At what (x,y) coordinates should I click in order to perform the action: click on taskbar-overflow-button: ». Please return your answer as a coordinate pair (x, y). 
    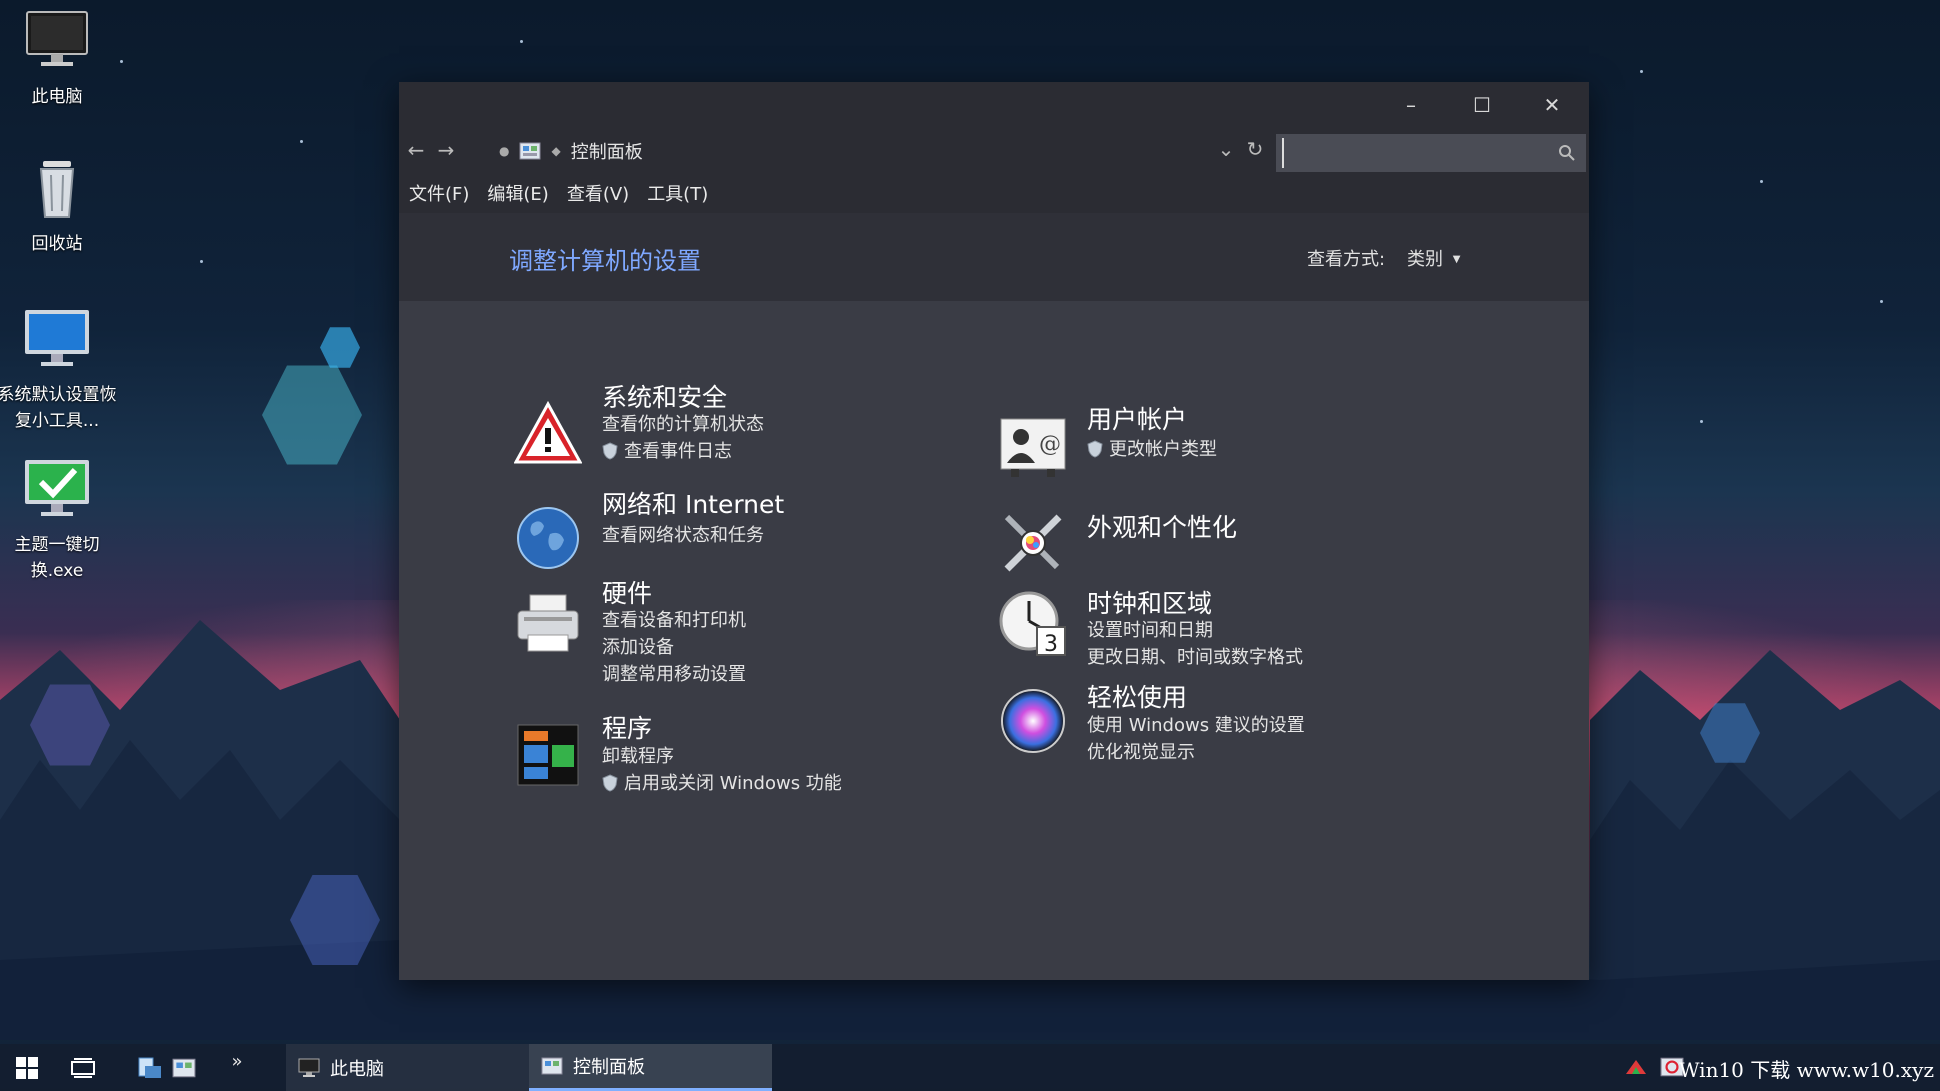
    Looking at the image, I should click on (237, 1061).